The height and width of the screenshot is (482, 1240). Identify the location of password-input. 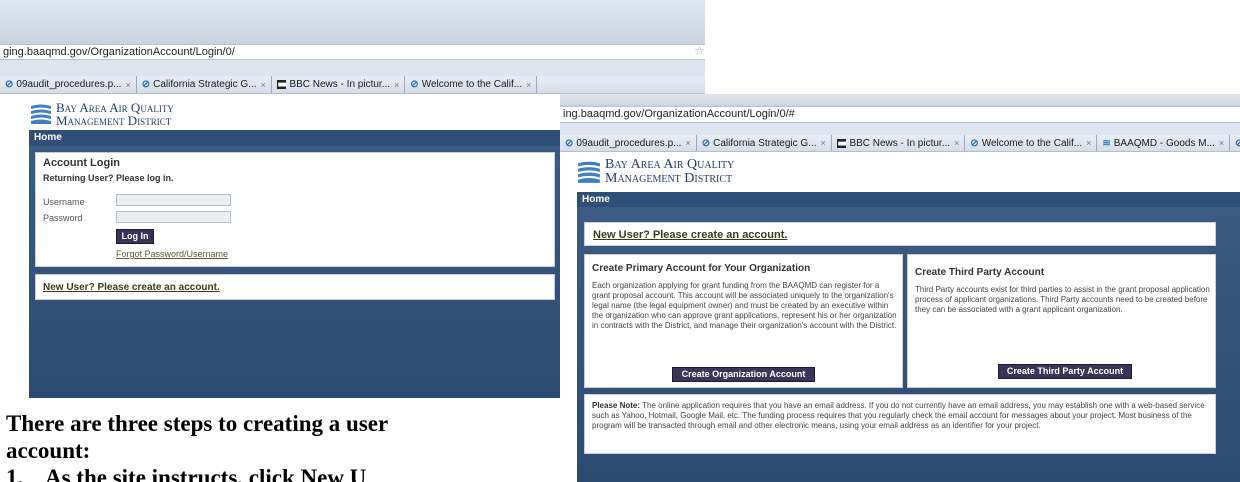
(173, 217).